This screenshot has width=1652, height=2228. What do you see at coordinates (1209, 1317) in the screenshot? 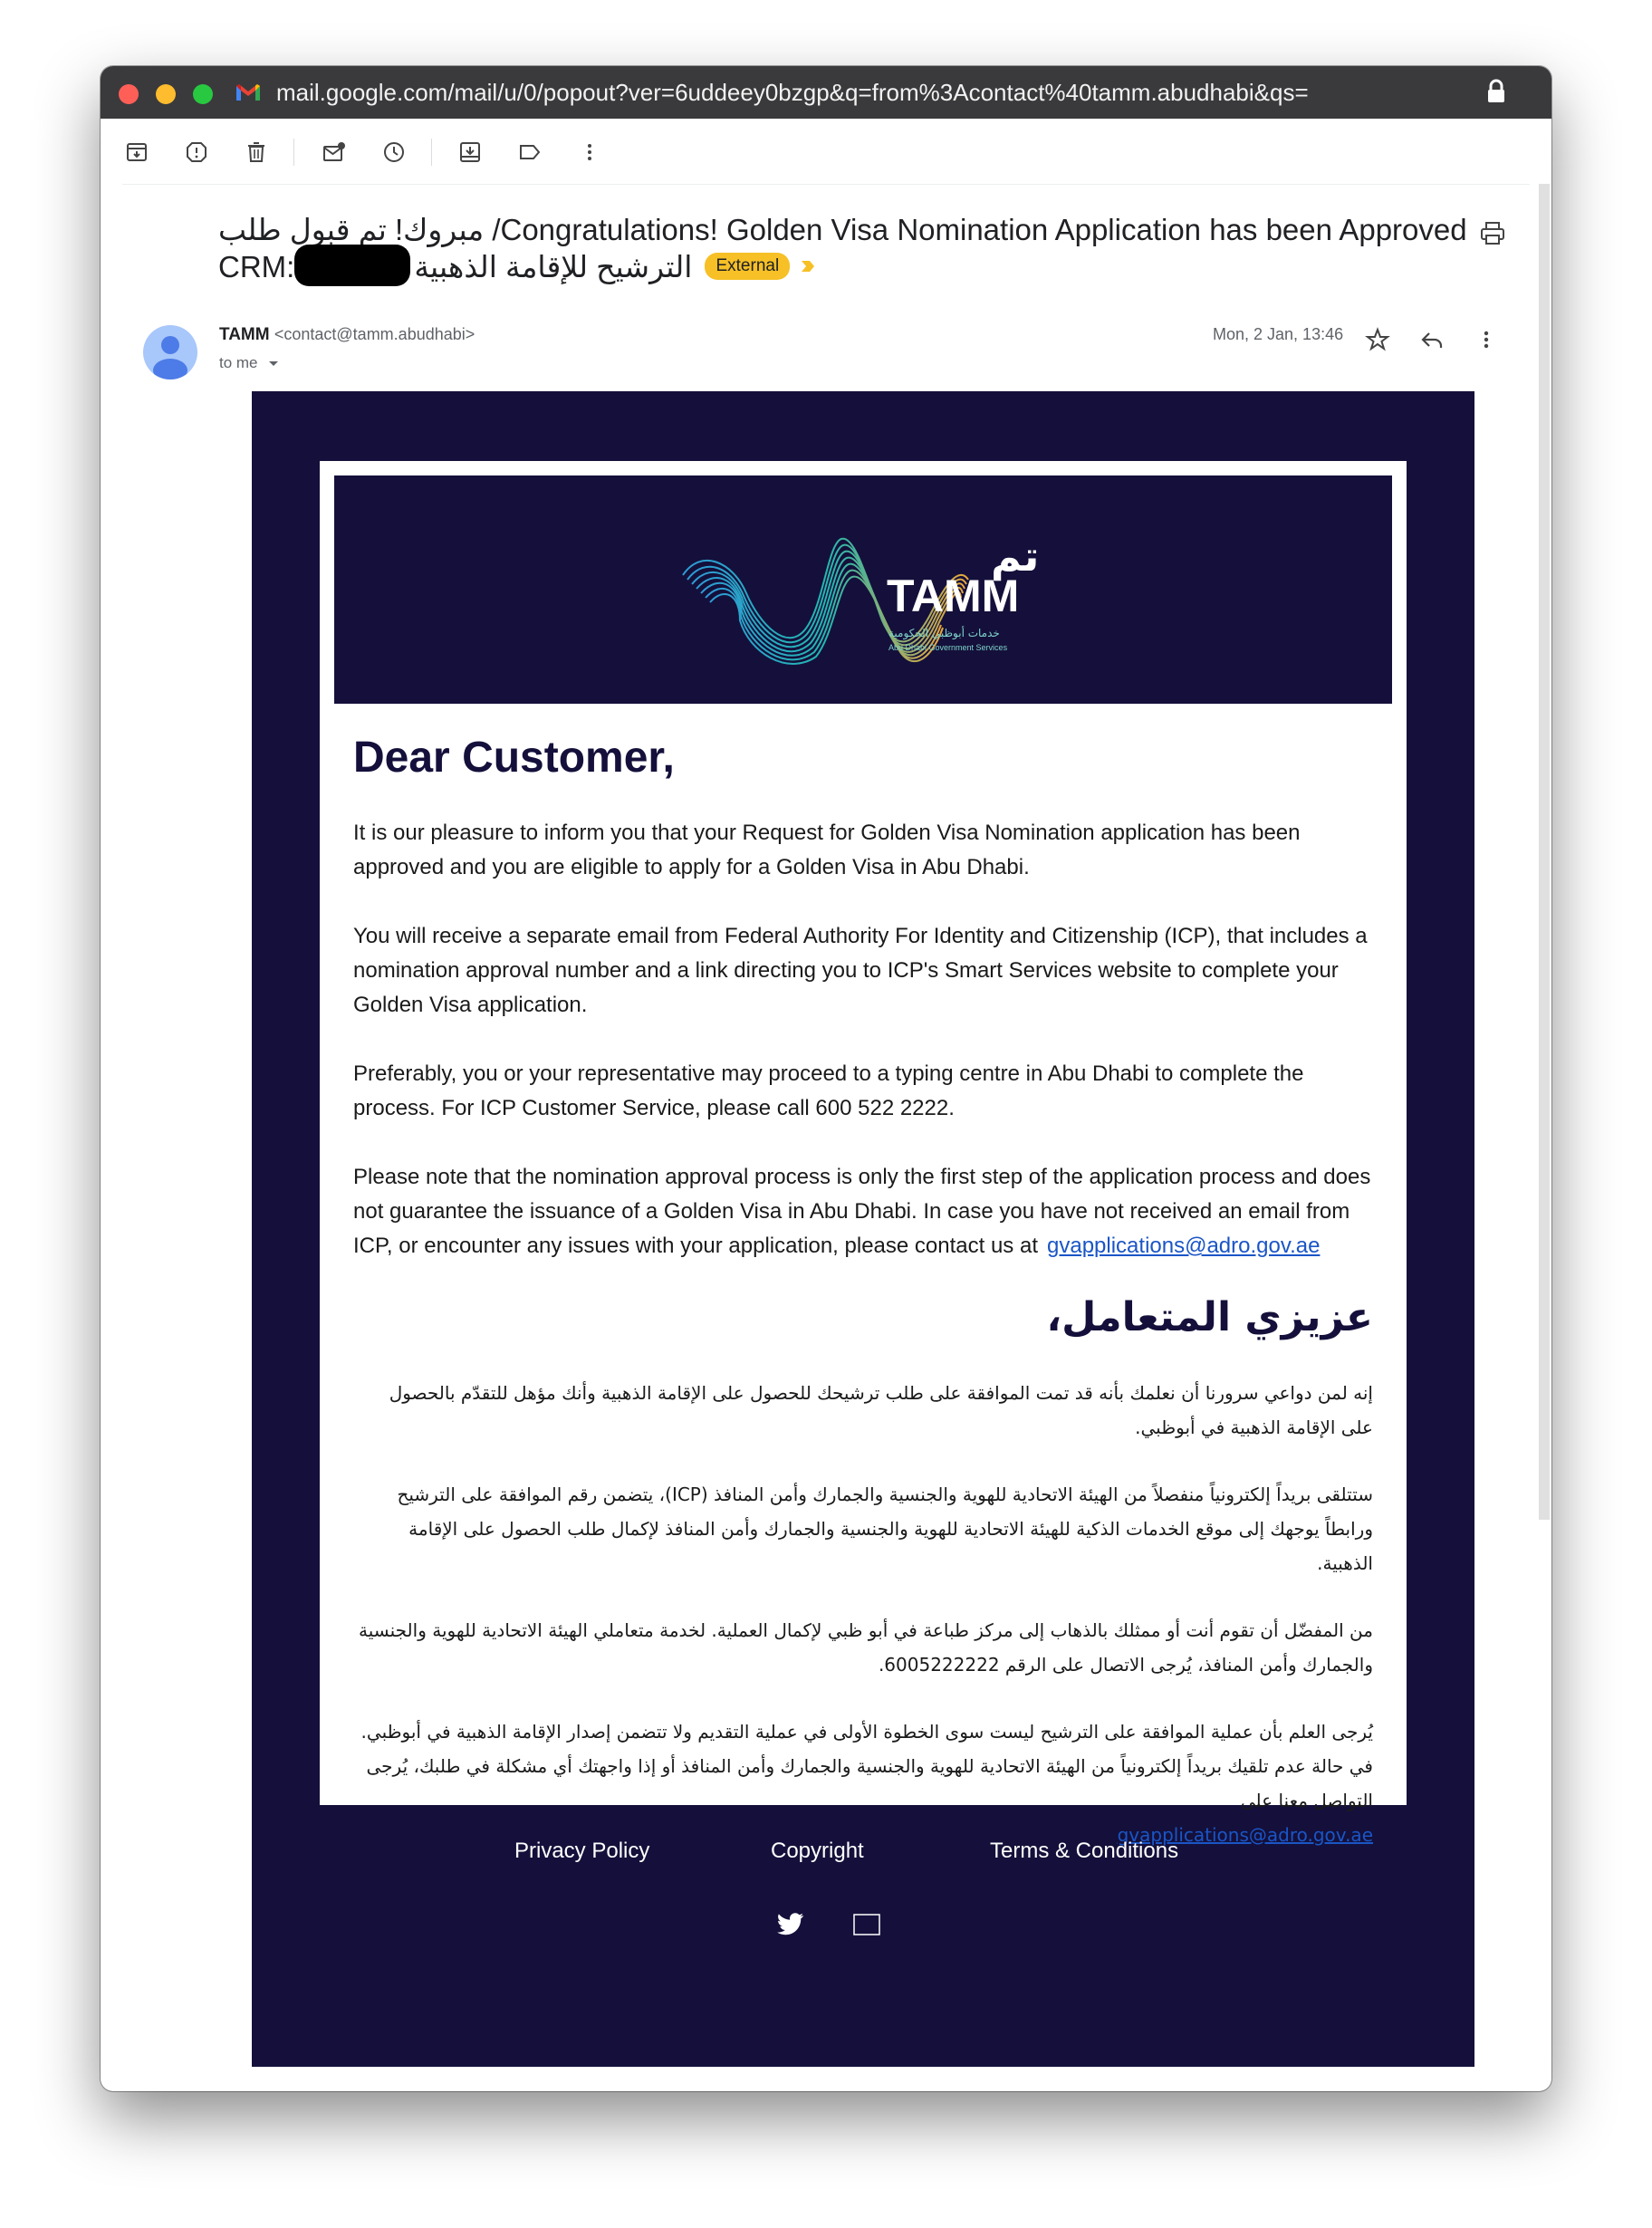
I see `arabic-greeting: عزيزي المتعامل،` at bounding box center [1209, 1317].